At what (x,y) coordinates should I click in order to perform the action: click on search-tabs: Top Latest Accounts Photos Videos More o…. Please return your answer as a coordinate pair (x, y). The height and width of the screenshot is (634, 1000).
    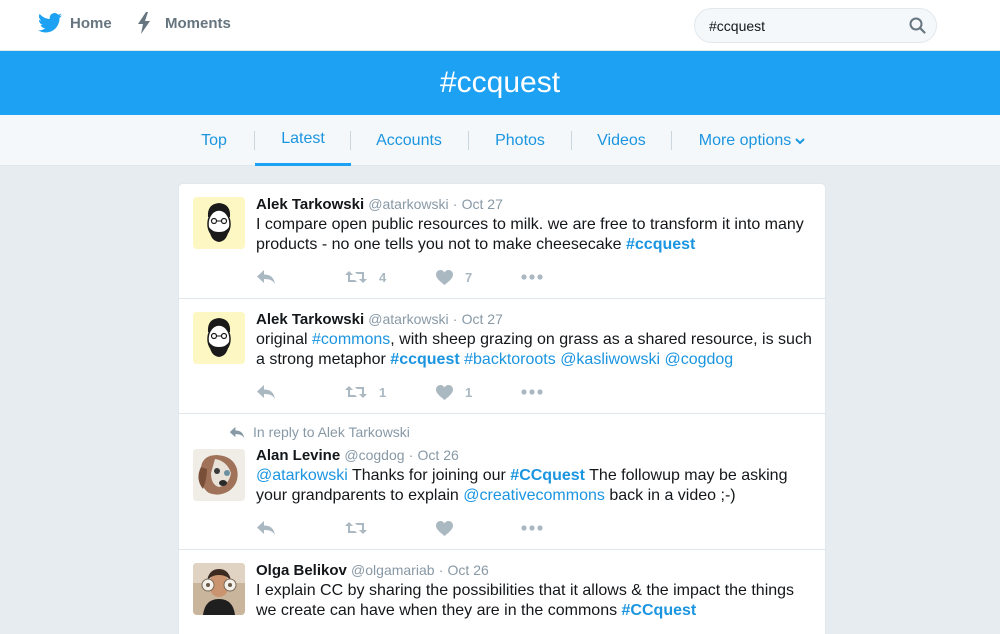
    Looking at the image, I should click on (500, 140).